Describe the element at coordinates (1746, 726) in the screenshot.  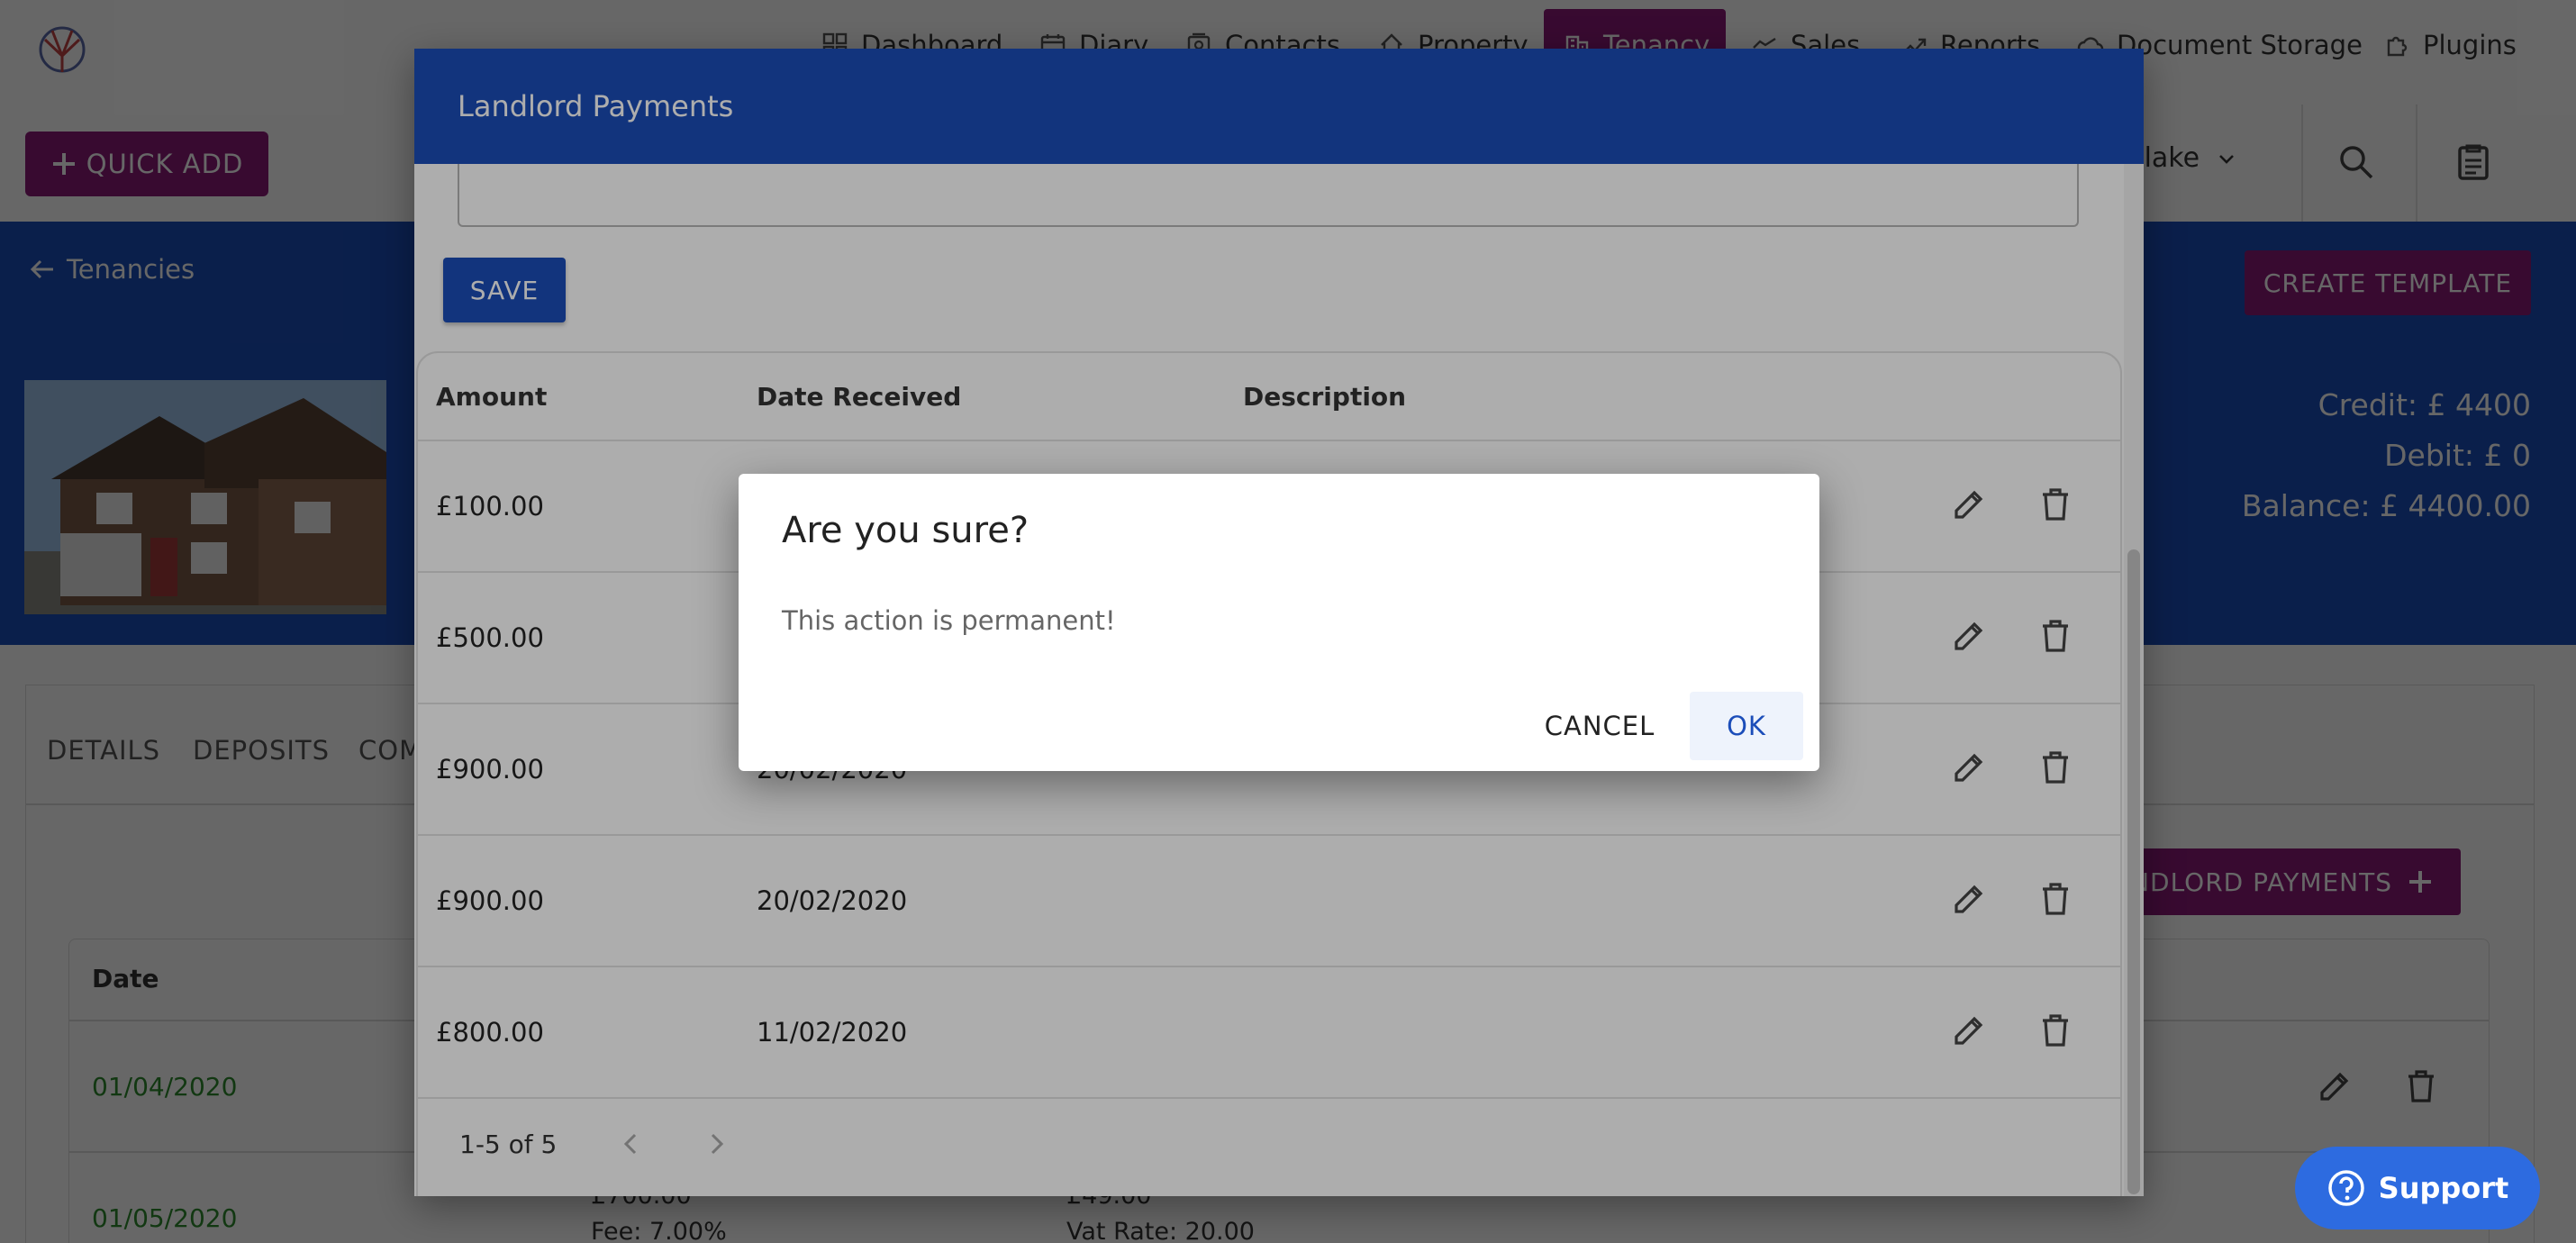
I see `ok-button: OK` at that location.